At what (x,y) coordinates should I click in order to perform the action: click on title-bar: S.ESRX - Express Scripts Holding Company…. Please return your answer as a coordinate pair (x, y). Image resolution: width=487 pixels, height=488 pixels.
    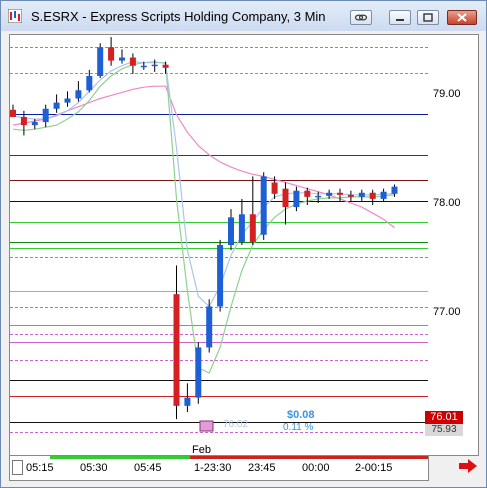
    Looking at the image, I should click on (243, 16).